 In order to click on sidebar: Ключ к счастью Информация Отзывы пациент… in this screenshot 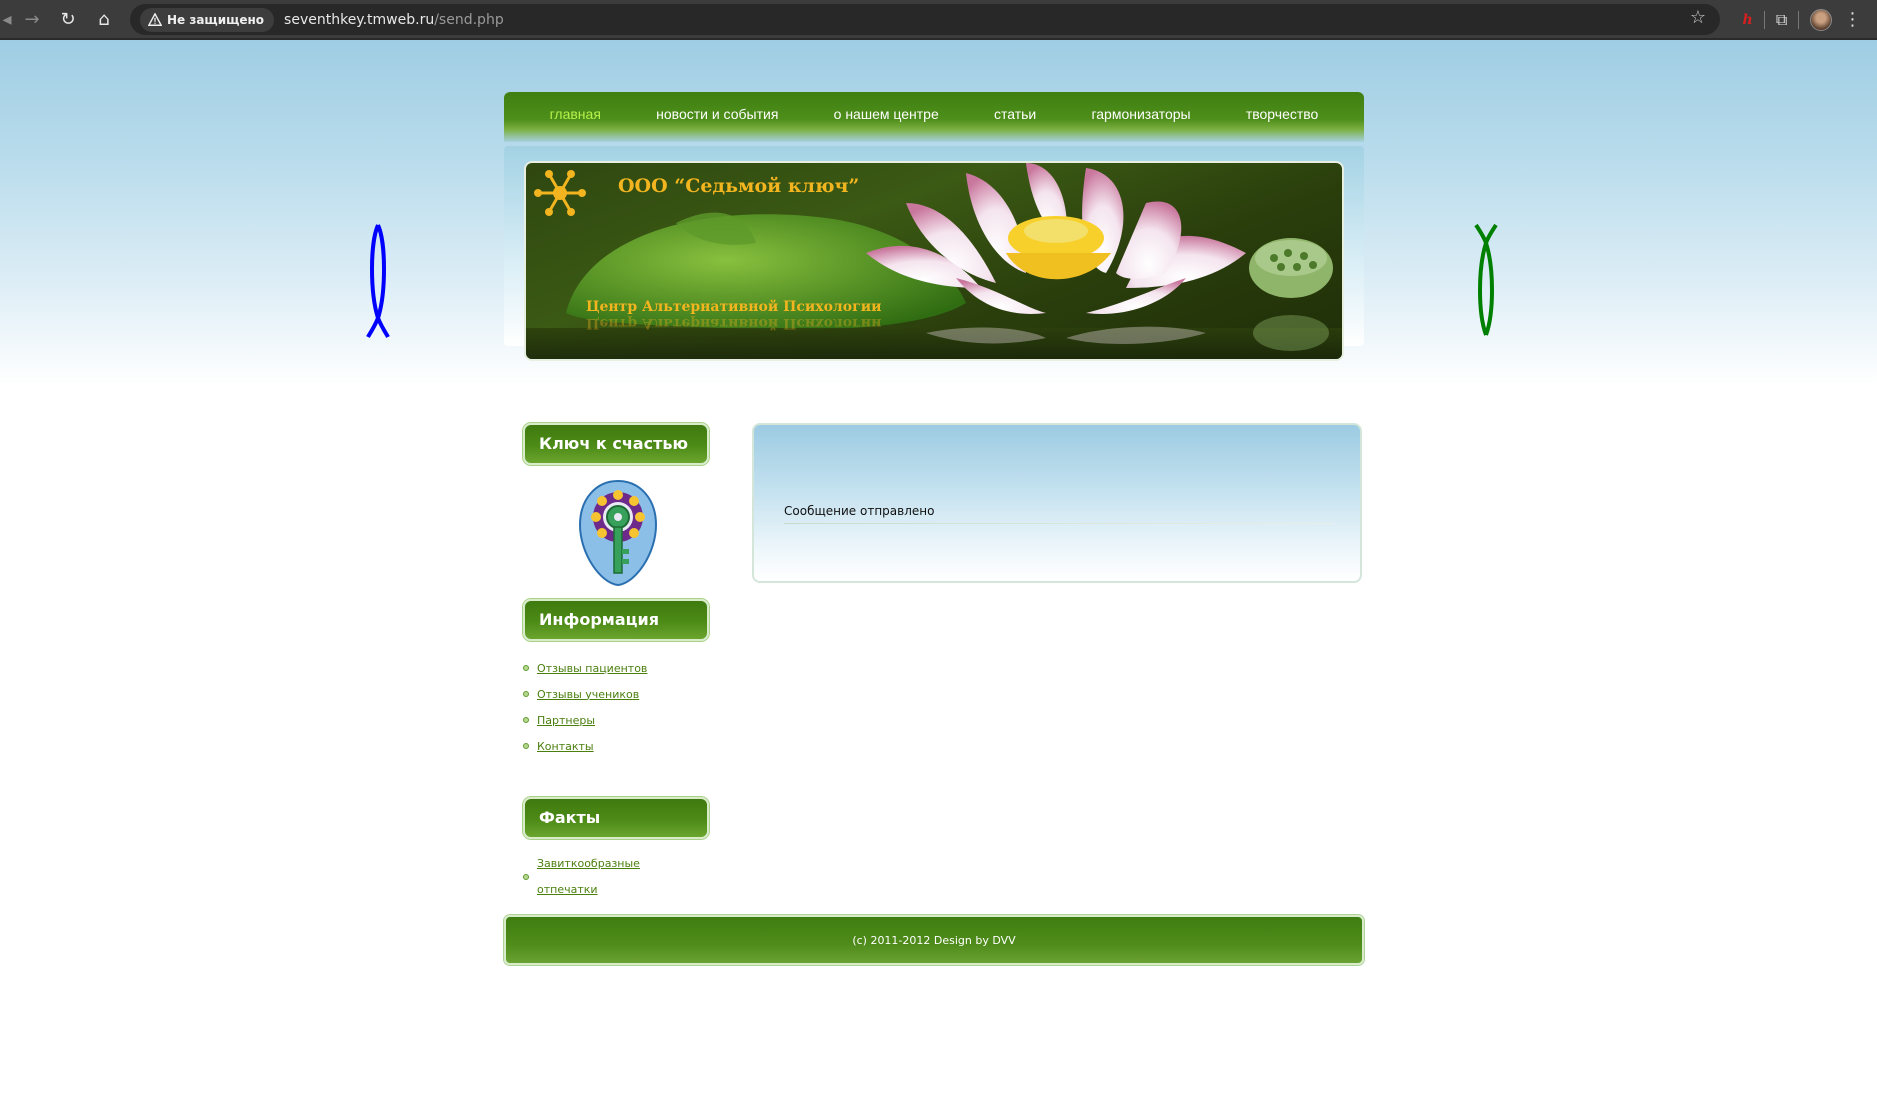, I will do `click(617, 663)`.